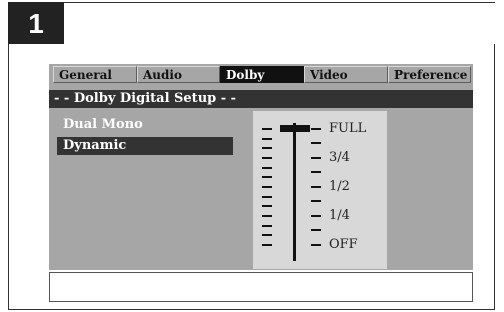 The image size is (504, 312). What do you see at coordinates (339, 186) in the screenshot?
I see `level-label: 1/2` at bounding box center [339, 186].